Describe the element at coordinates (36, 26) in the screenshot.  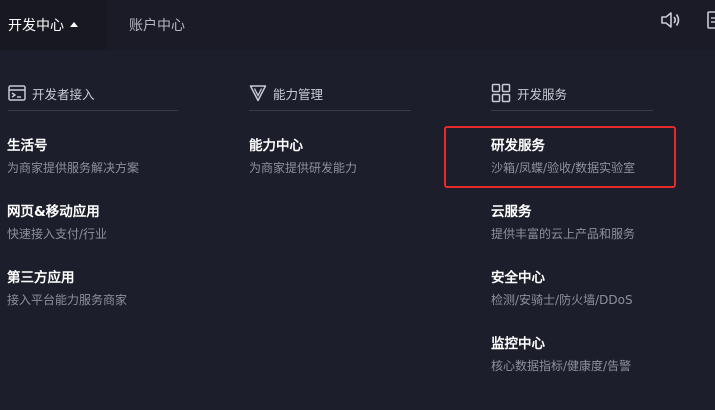
I see `tab-dev-center-label: 开发中心` at that location.